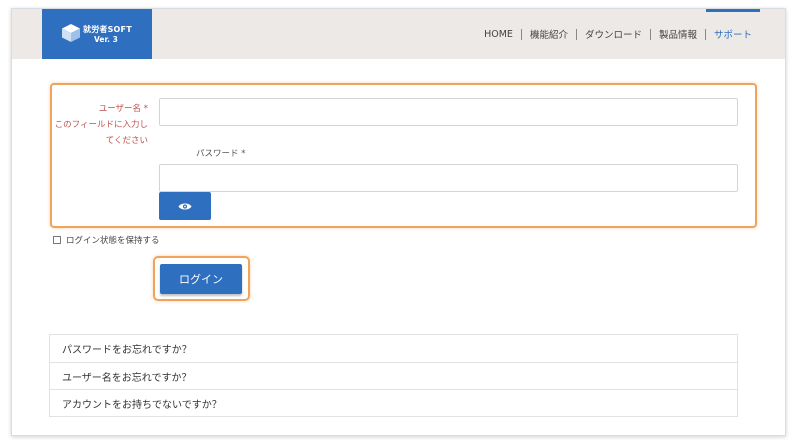 Image resolution: width=799 pixels, height=444 pixels. Describe the element at coordinates (733, 34) in the screenshot. I see `nav-support: サポート` at that location.